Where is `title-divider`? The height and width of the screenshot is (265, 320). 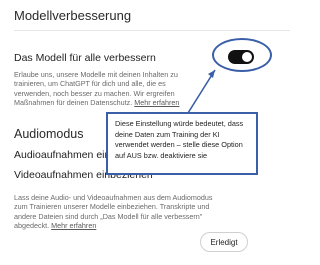 title-divider is located at coordinates (152, 30).